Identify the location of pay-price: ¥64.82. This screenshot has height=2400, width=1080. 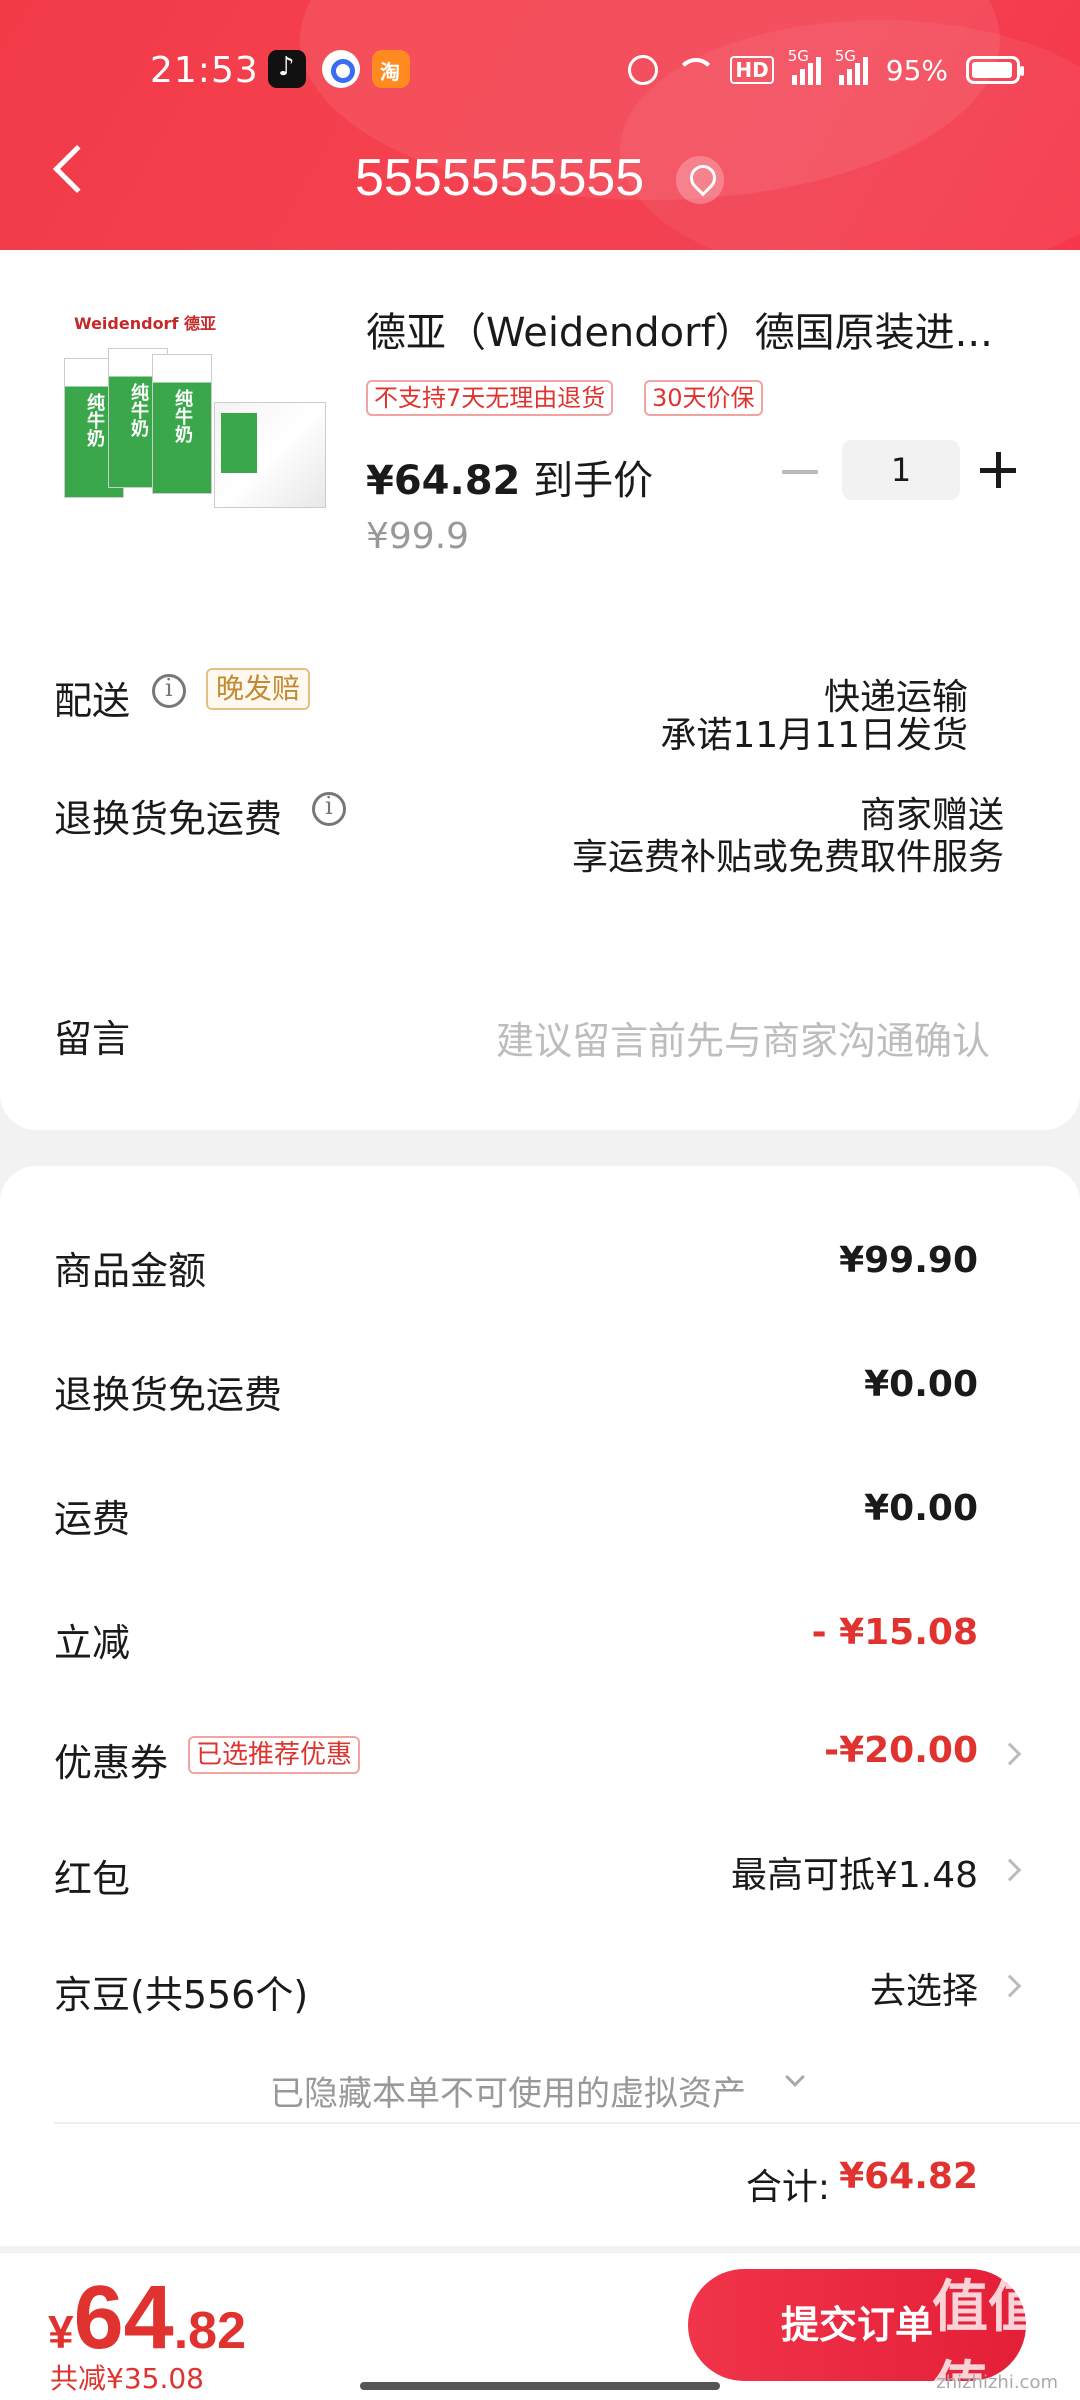
(147, 2318).